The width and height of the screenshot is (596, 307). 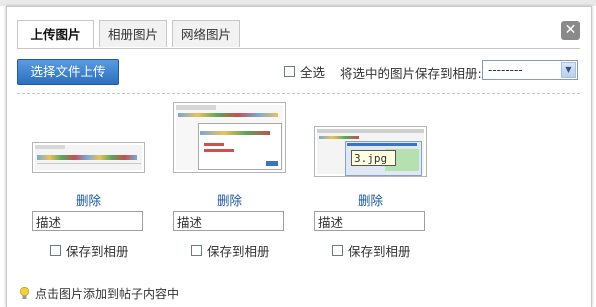 What do you see at coordinates (298, 93) in the screenshot?
I see `dashed-divider` at bounding box center [298, 93].